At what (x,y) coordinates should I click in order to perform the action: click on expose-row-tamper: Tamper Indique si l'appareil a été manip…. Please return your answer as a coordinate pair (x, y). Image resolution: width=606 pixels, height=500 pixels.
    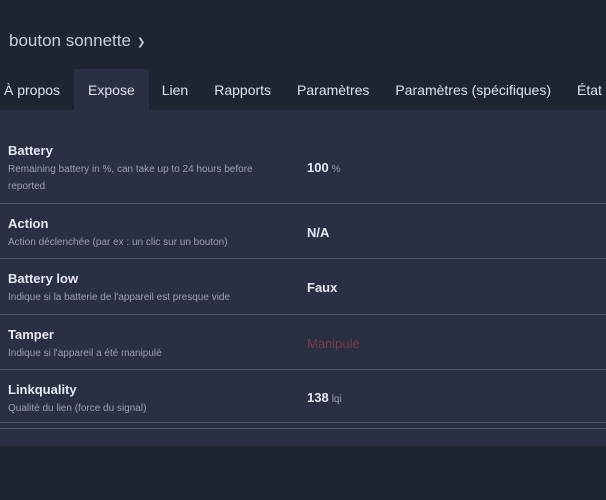
    Looking at the image, I should click on (303, 342).